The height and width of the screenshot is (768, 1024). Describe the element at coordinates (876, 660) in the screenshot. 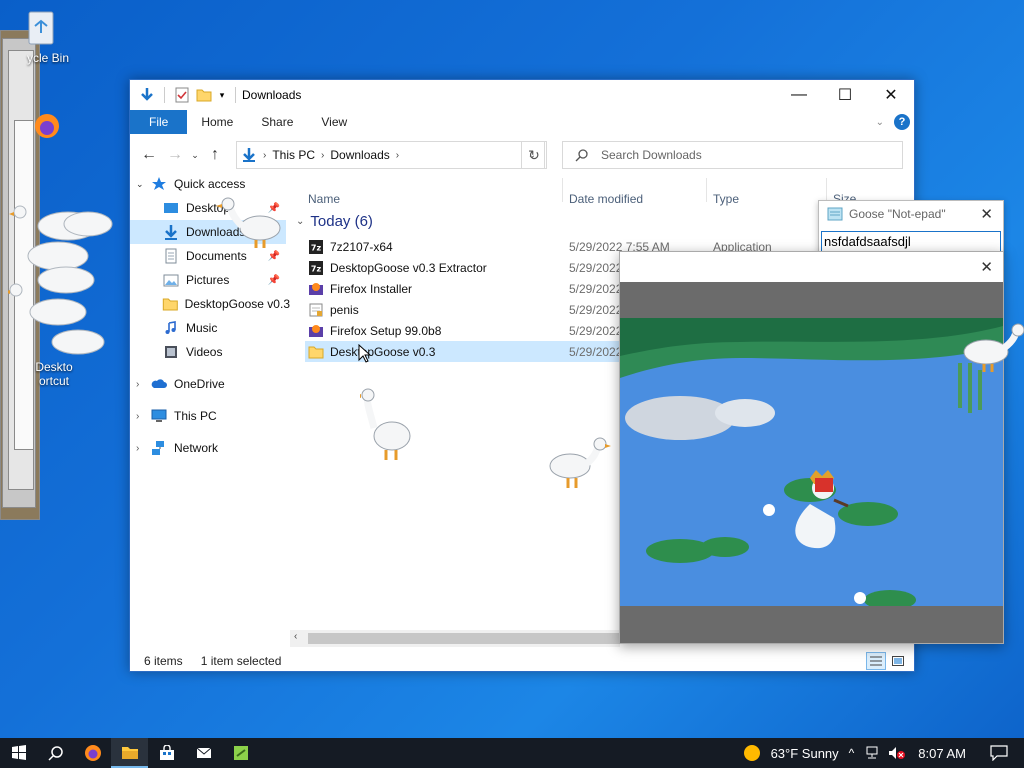

I see `details-view-icon` at that location.